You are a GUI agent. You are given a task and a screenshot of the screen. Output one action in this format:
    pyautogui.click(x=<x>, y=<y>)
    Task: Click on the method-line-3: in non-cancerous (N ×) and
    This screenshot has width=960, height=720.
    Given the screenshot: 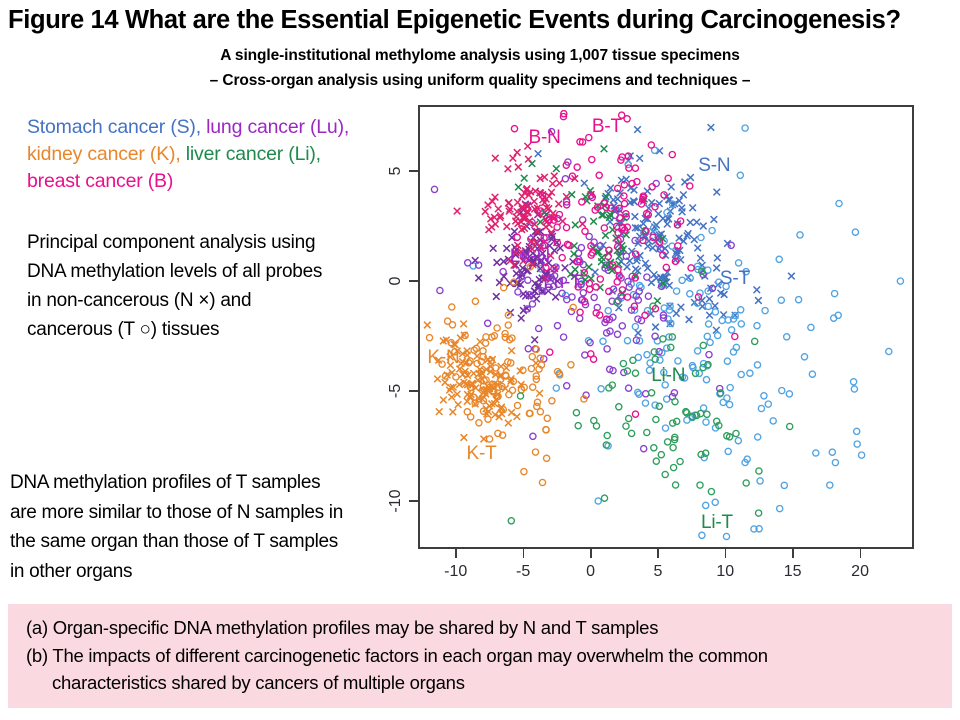 What is the action you would take?
    pyautogui.click(x=139, y=300)
    